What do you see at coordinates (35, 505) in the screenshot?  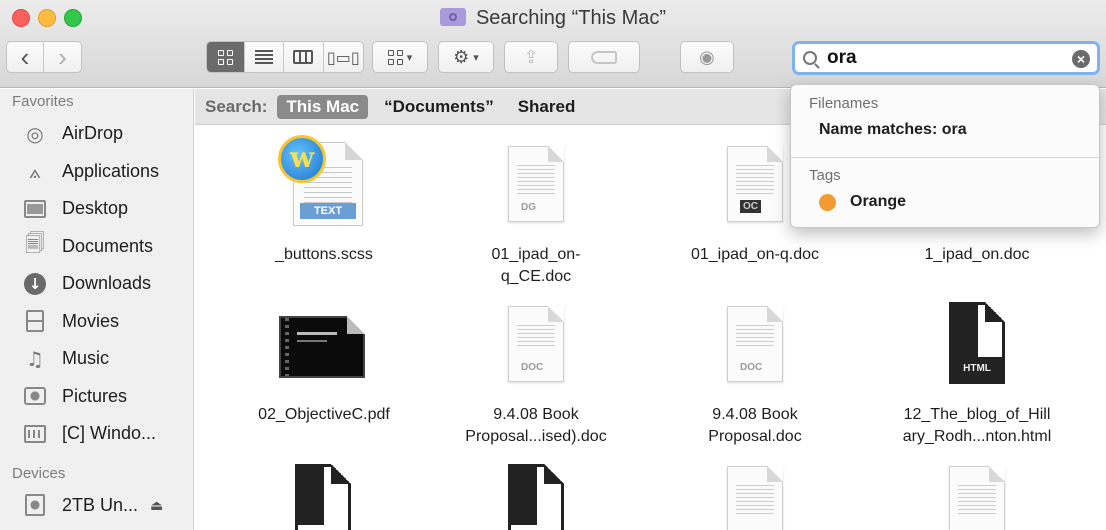 I see `drive-icon` at bounding box center [35, 505].